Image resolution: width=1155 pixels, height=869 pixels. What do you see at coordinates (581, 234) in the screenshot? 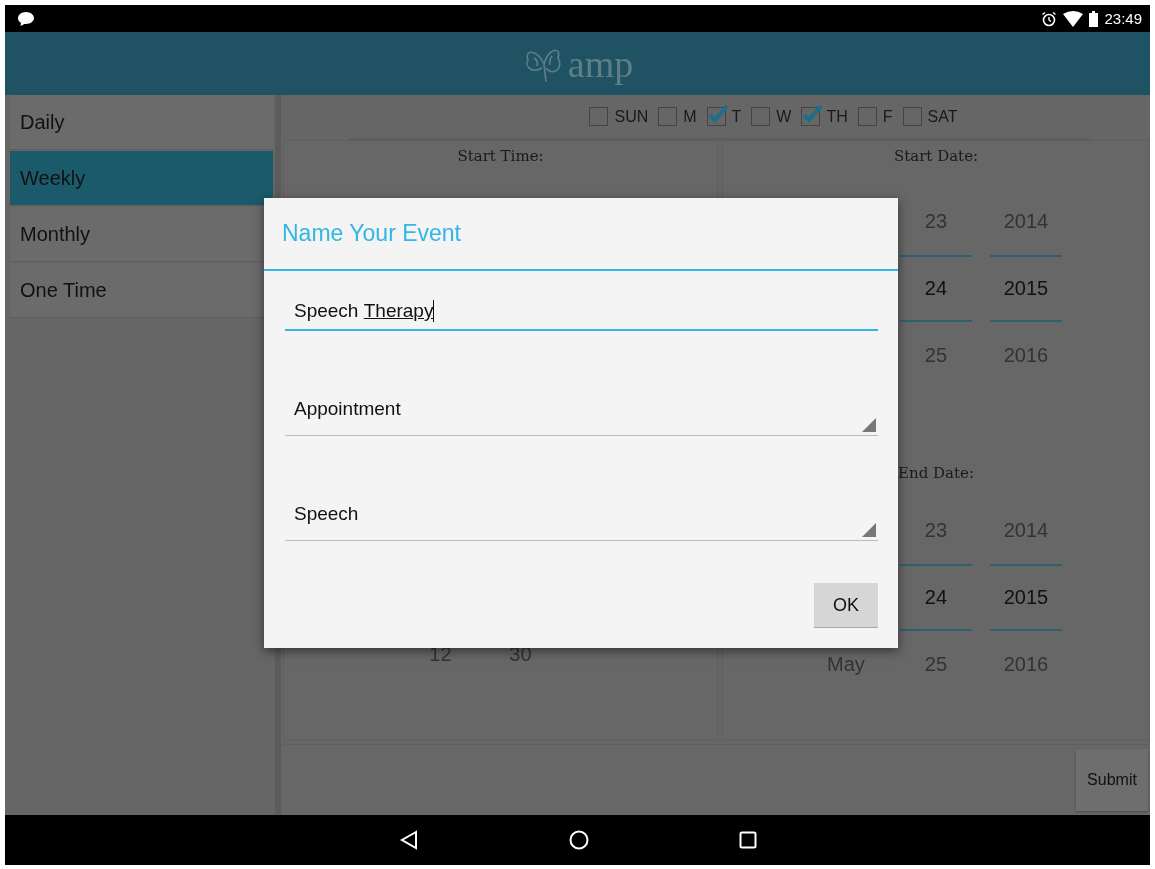
I see `dialog-title: Name Your Event` at bounding box center [581, 234].